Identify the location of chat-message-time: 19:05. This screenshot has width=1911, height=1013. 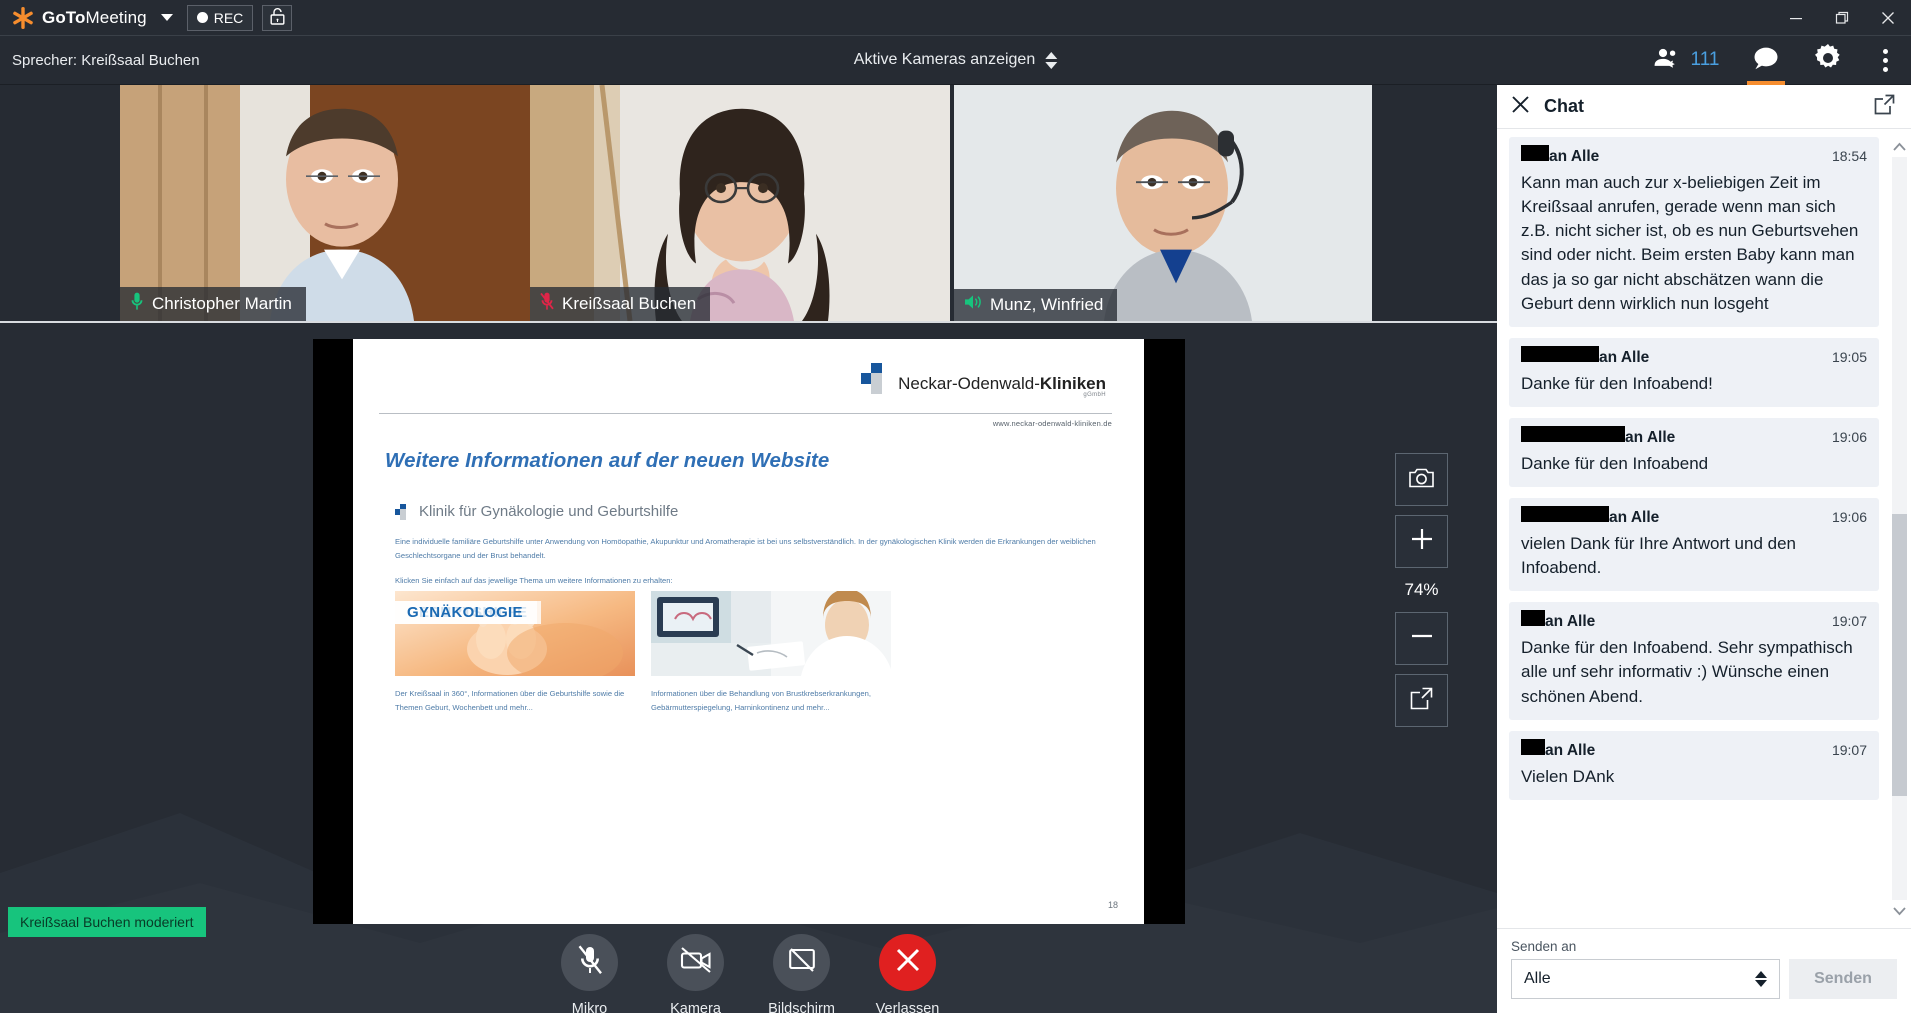
(1849, 356).